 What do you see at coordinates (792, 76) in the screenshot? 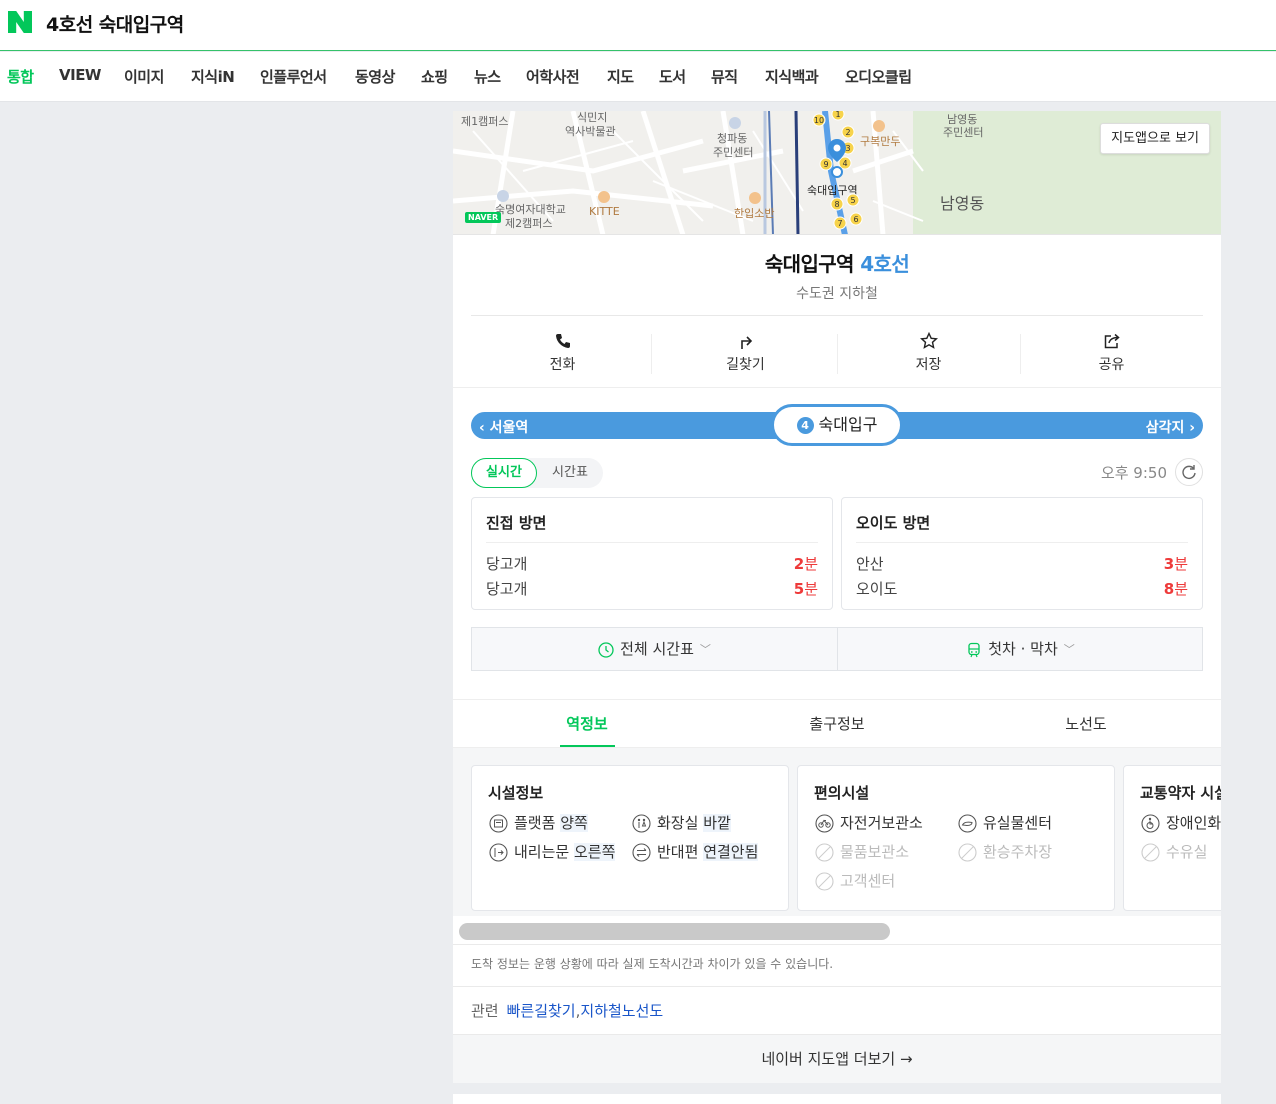
I see `tab-encyclopedia: 지식백과` at bounding box center [792, 76].